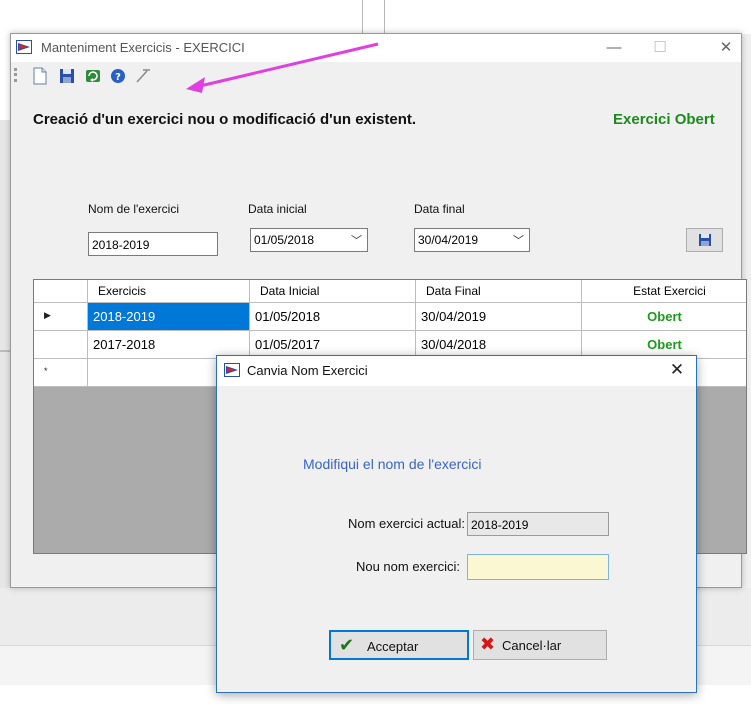 The height and width of the screenshot is (704, 751). Describe the element at coordinates (169, 317) in the screenshot. I see `cell-exercici: 2018-2019` at that location.